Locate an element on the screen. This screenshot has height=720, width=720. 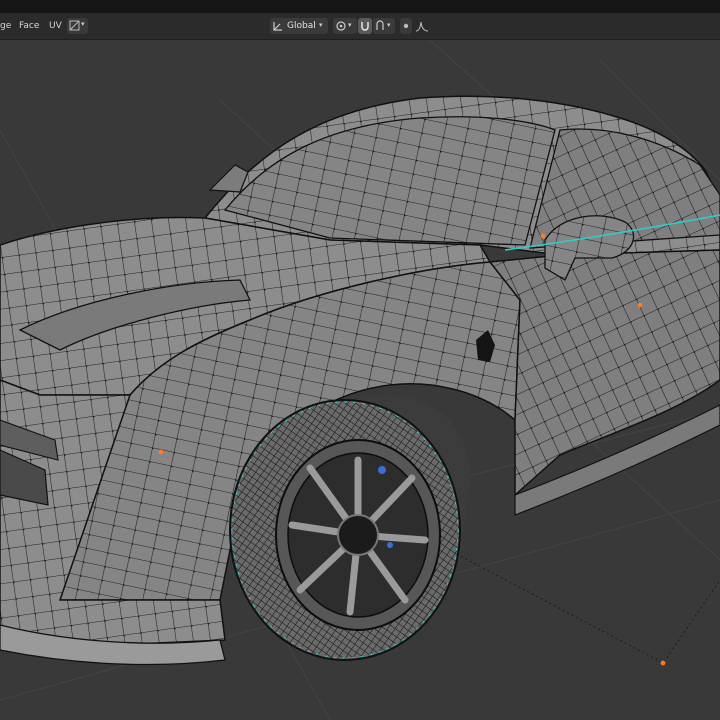
menu-edge: ge is located at coordinates (5, 26).